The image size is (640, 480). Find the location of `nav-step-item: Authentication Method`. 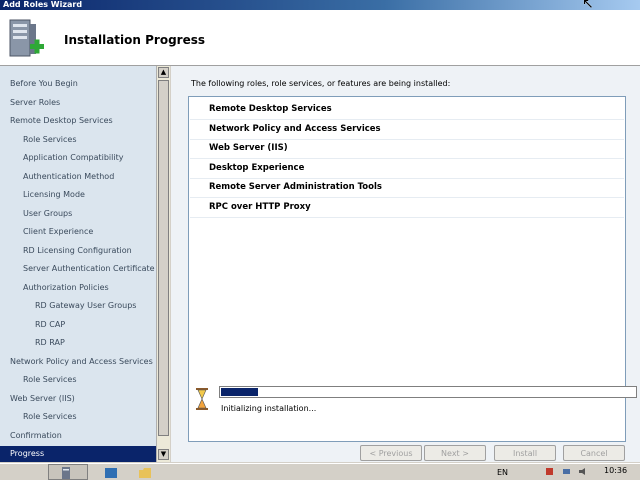

nav-step-item: Authentication Method is located at coordinates (78, 177).